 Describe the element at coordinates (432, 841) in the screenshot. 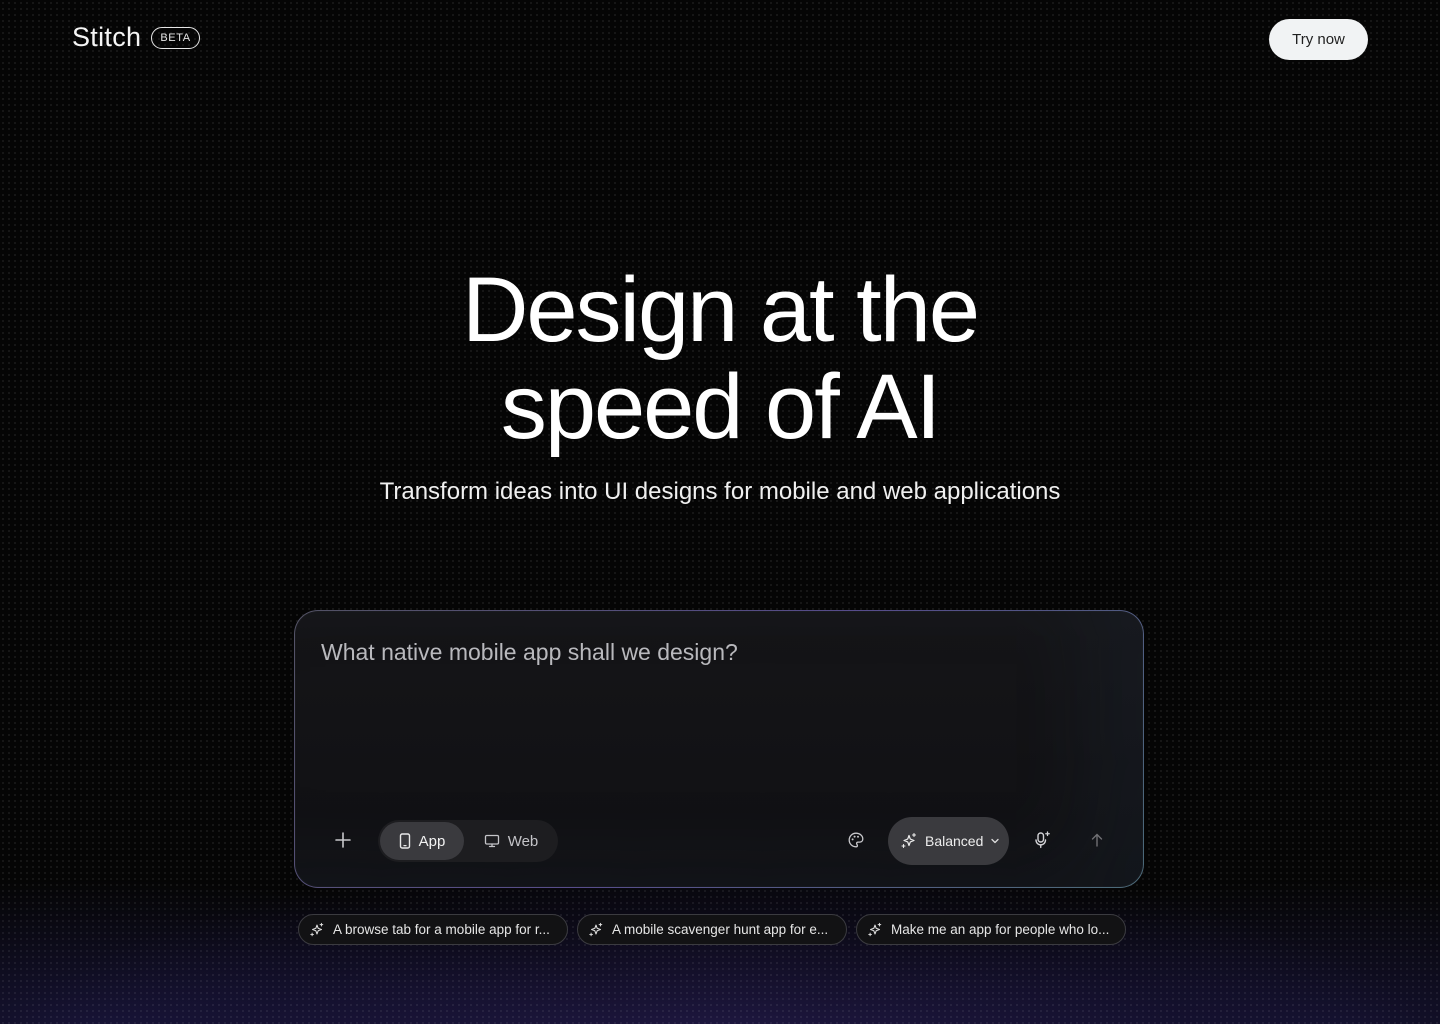

I see `mode-app-label: App` at that location.